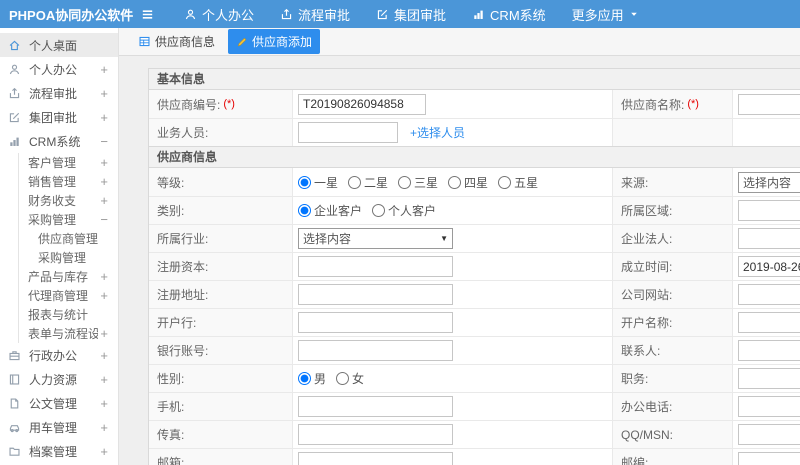 The height and width of the screenshot is (465, 800). What do you see at coordinates (304, 210) in the screenshot?
I see `radio-企业客户` at bounding box center [304, 210].